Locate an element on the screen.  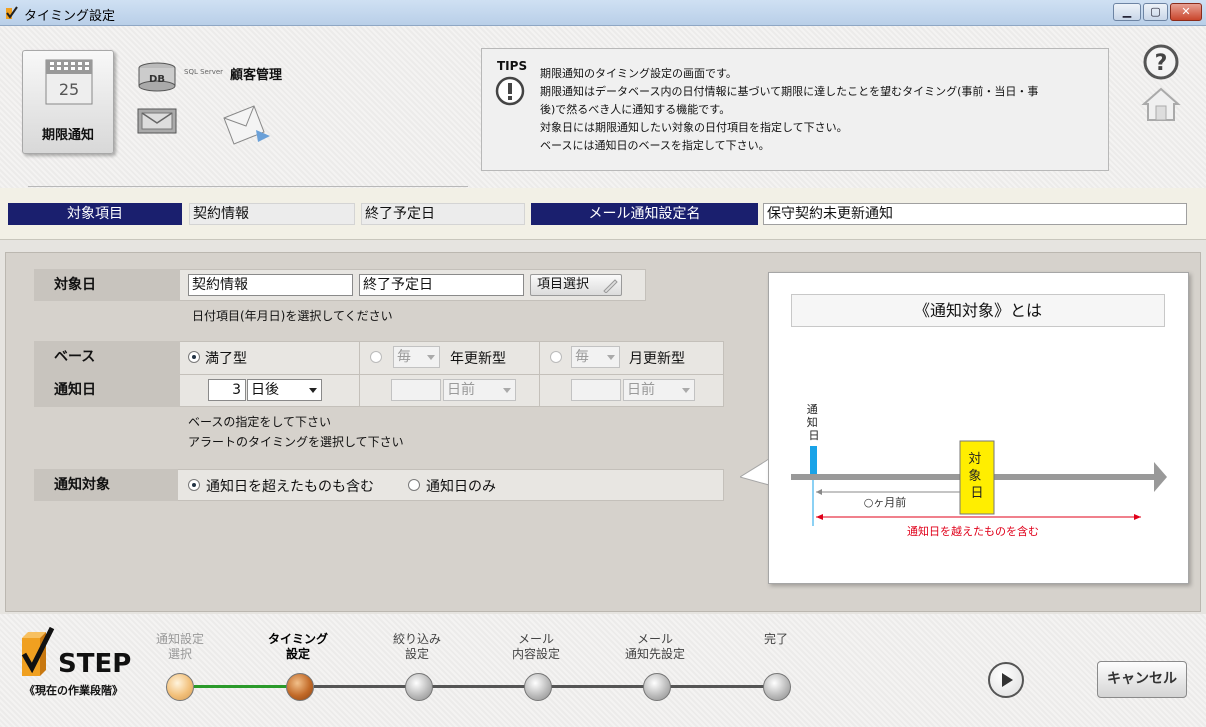
app-icon is located at coordinates (12, 12).